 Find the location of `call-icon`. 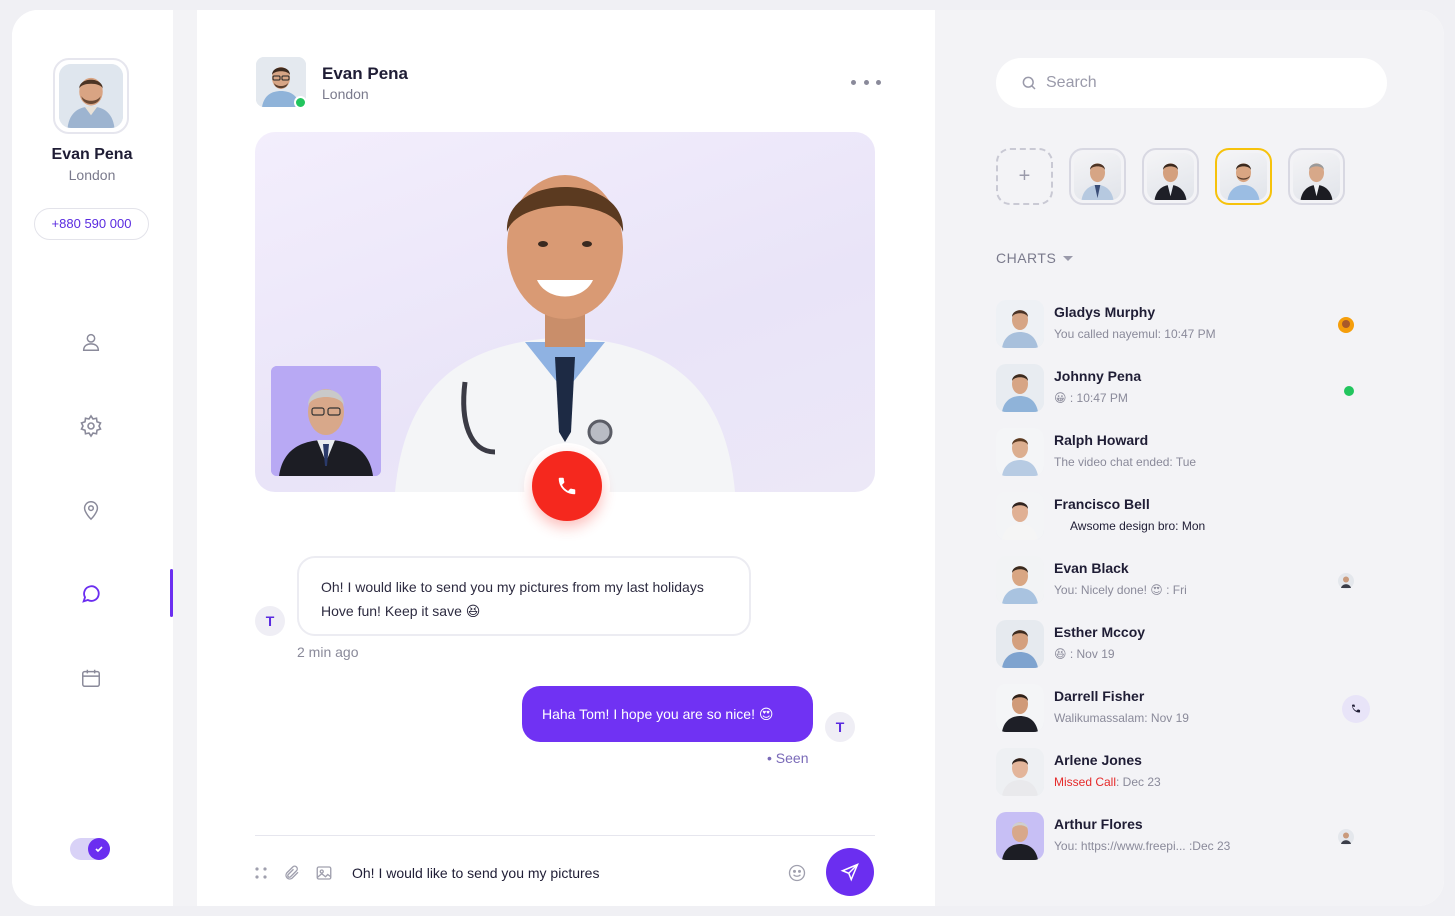

call-icon is located at coordinates (1356, 711).